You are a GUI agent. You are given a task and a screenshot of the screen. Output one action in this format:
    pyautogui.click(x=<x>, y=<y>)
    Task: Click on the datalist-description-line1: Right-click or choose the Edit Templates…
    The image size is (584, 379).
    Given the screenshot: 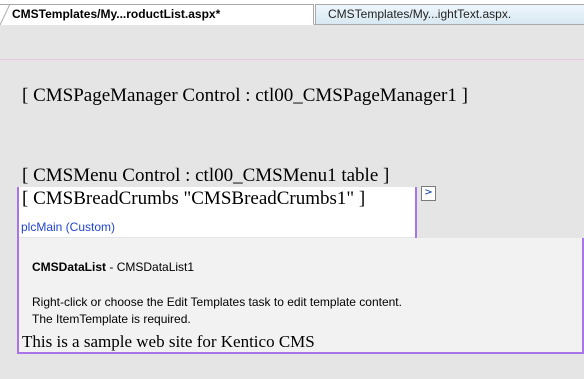 What is the action you would take?
    pyautogui.click(x=217, y=302)
    